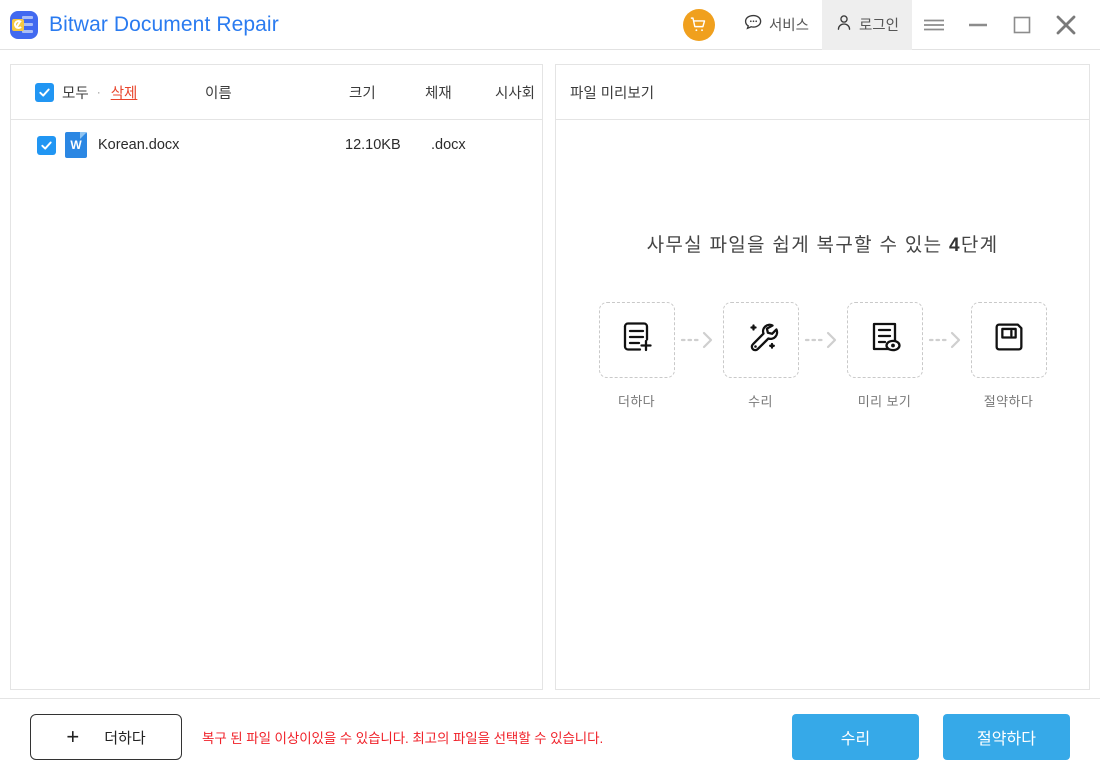 This screenshot has width=1100, height=775. I want to click on file-name: Korean.docx, so click(139, 145).